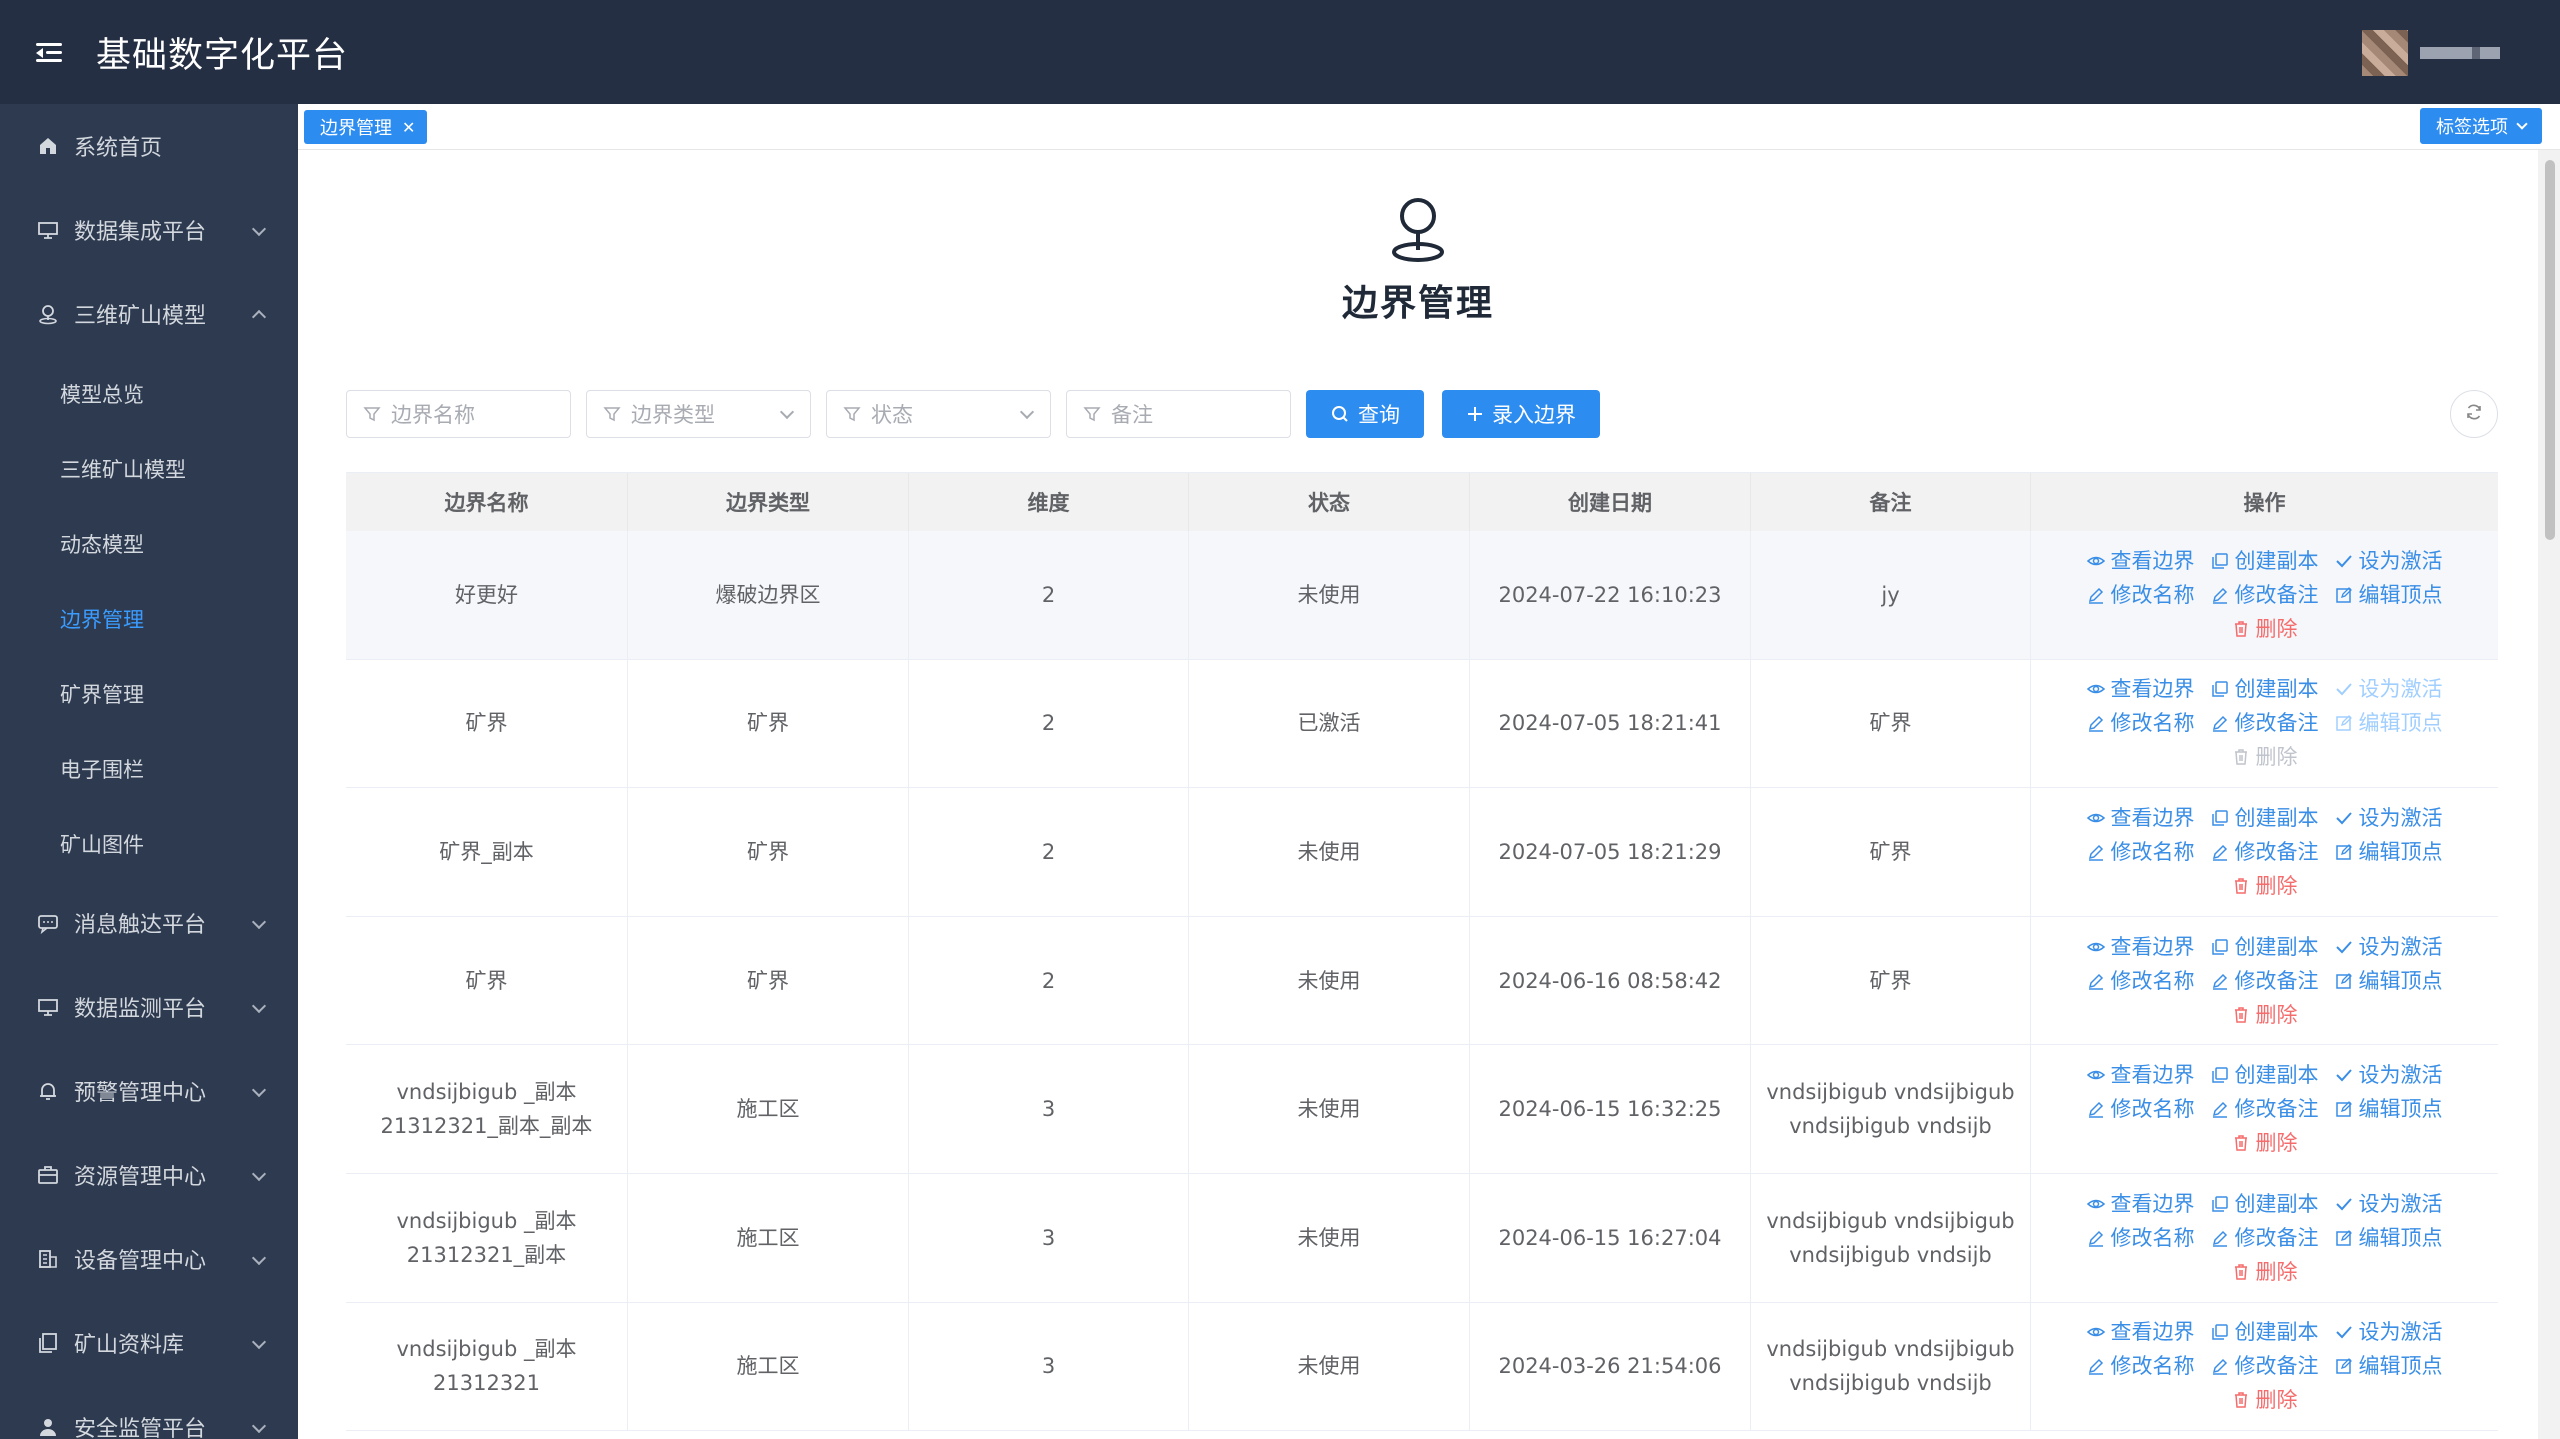  What do you see at coordinates (1365, 414) in the screenshot?
I see `query-button: 查询` at bounding box center [1365, 414].